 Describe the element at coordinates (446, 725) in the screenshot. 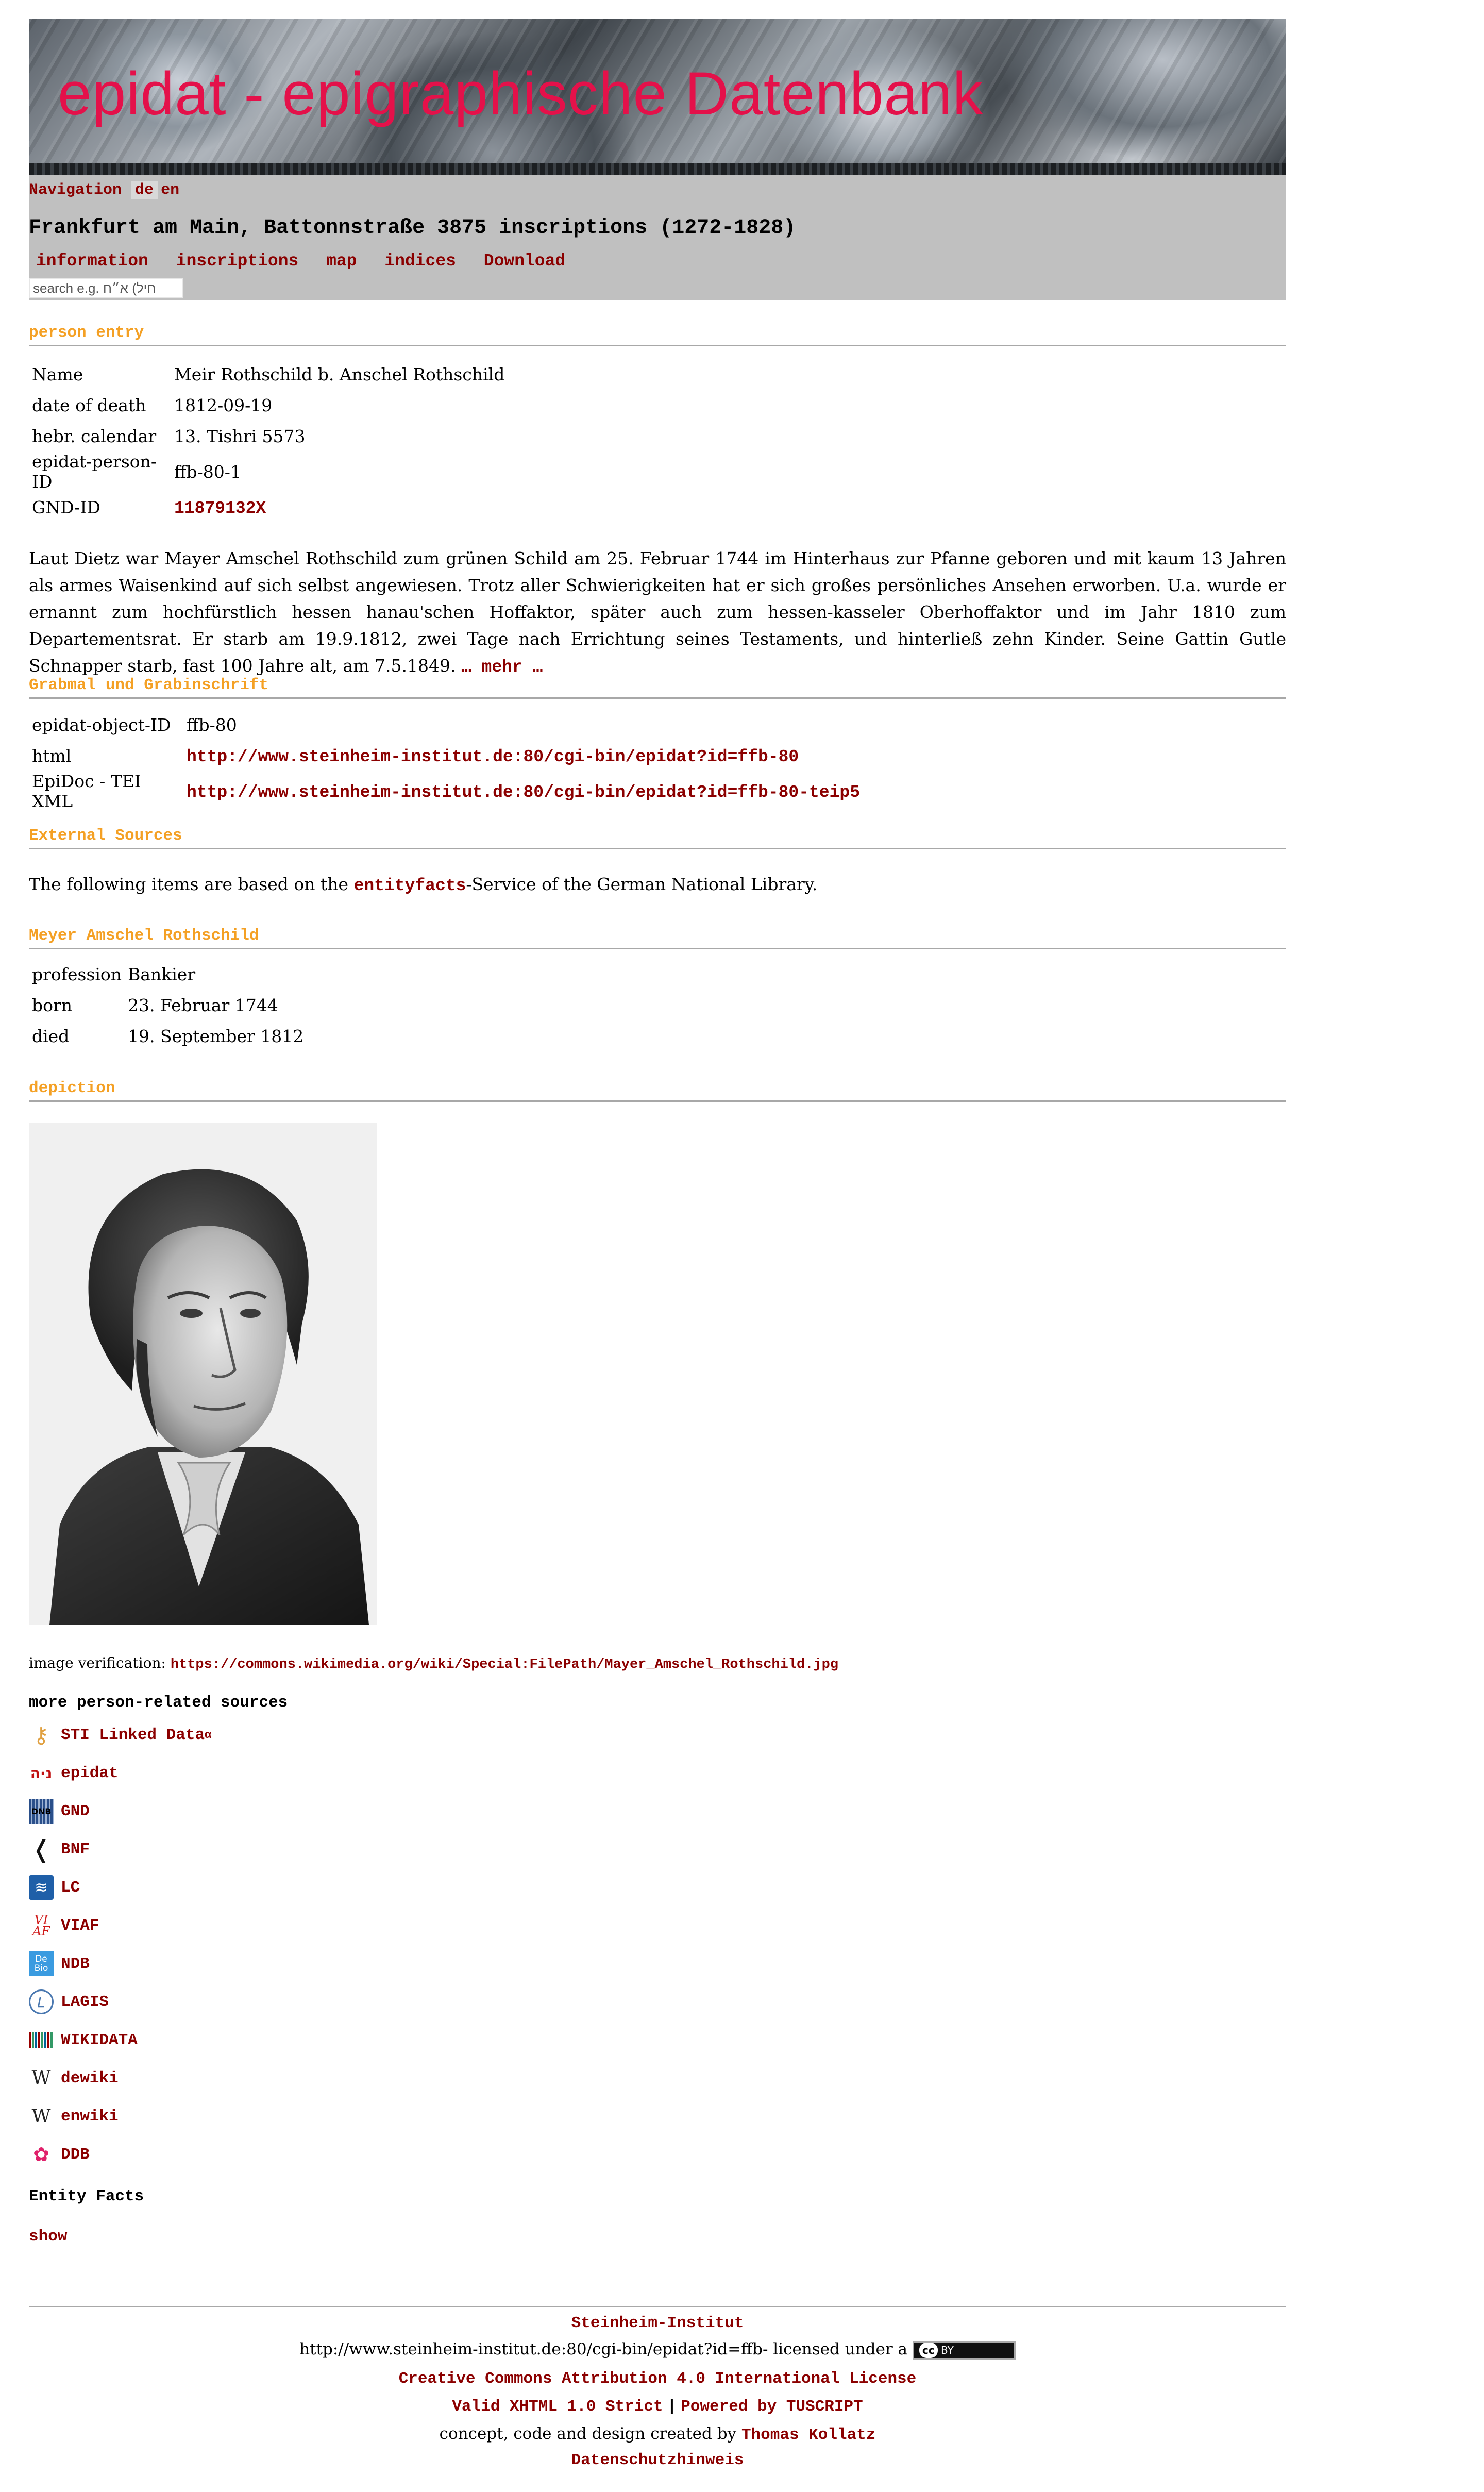

I see `table-row: epidat-object-ID ffb-80` at that location.